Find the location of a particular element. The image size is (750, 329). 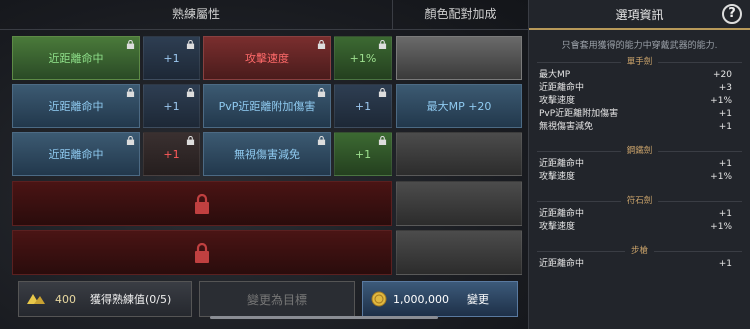

change-button: 1,000,000 變更 is located at coordinates (440, 299).